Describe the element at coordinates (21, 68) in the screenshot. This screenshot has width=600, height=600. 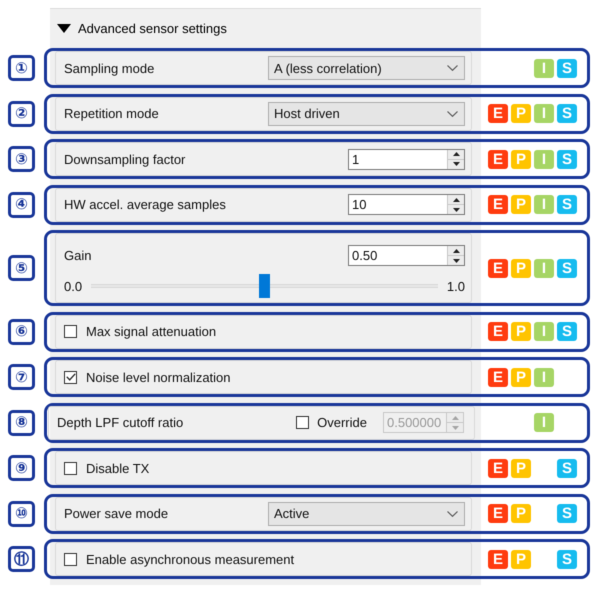
I see `callout-number: ①` at that location.